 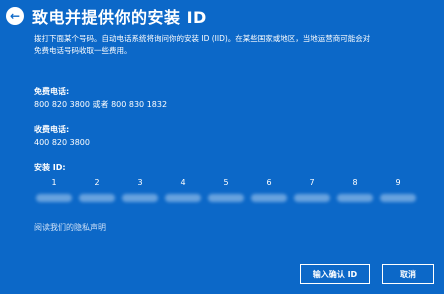 I want to click on install-id-group: 4, so click(x=183, y=189).